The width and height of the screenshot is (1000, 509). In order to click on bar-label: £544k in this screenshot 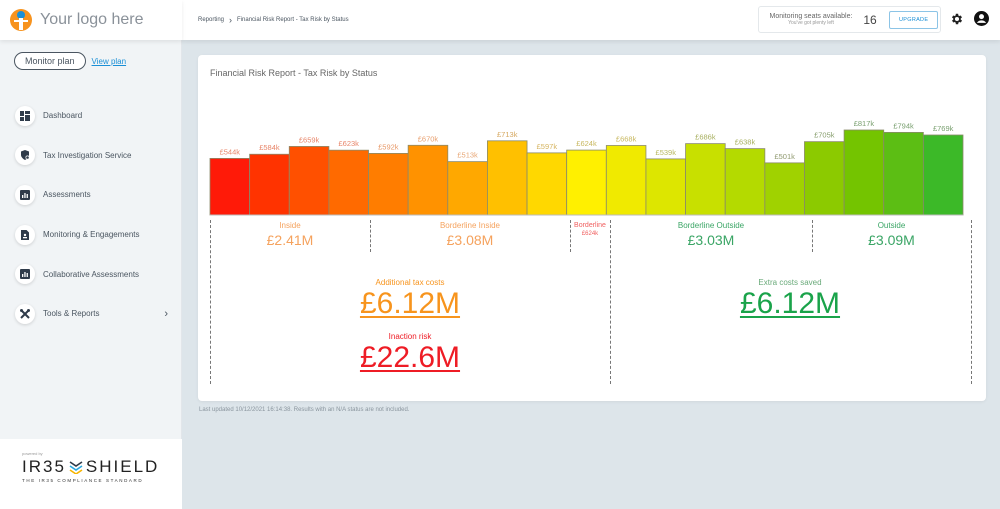, I will do `click(230, 151)`.